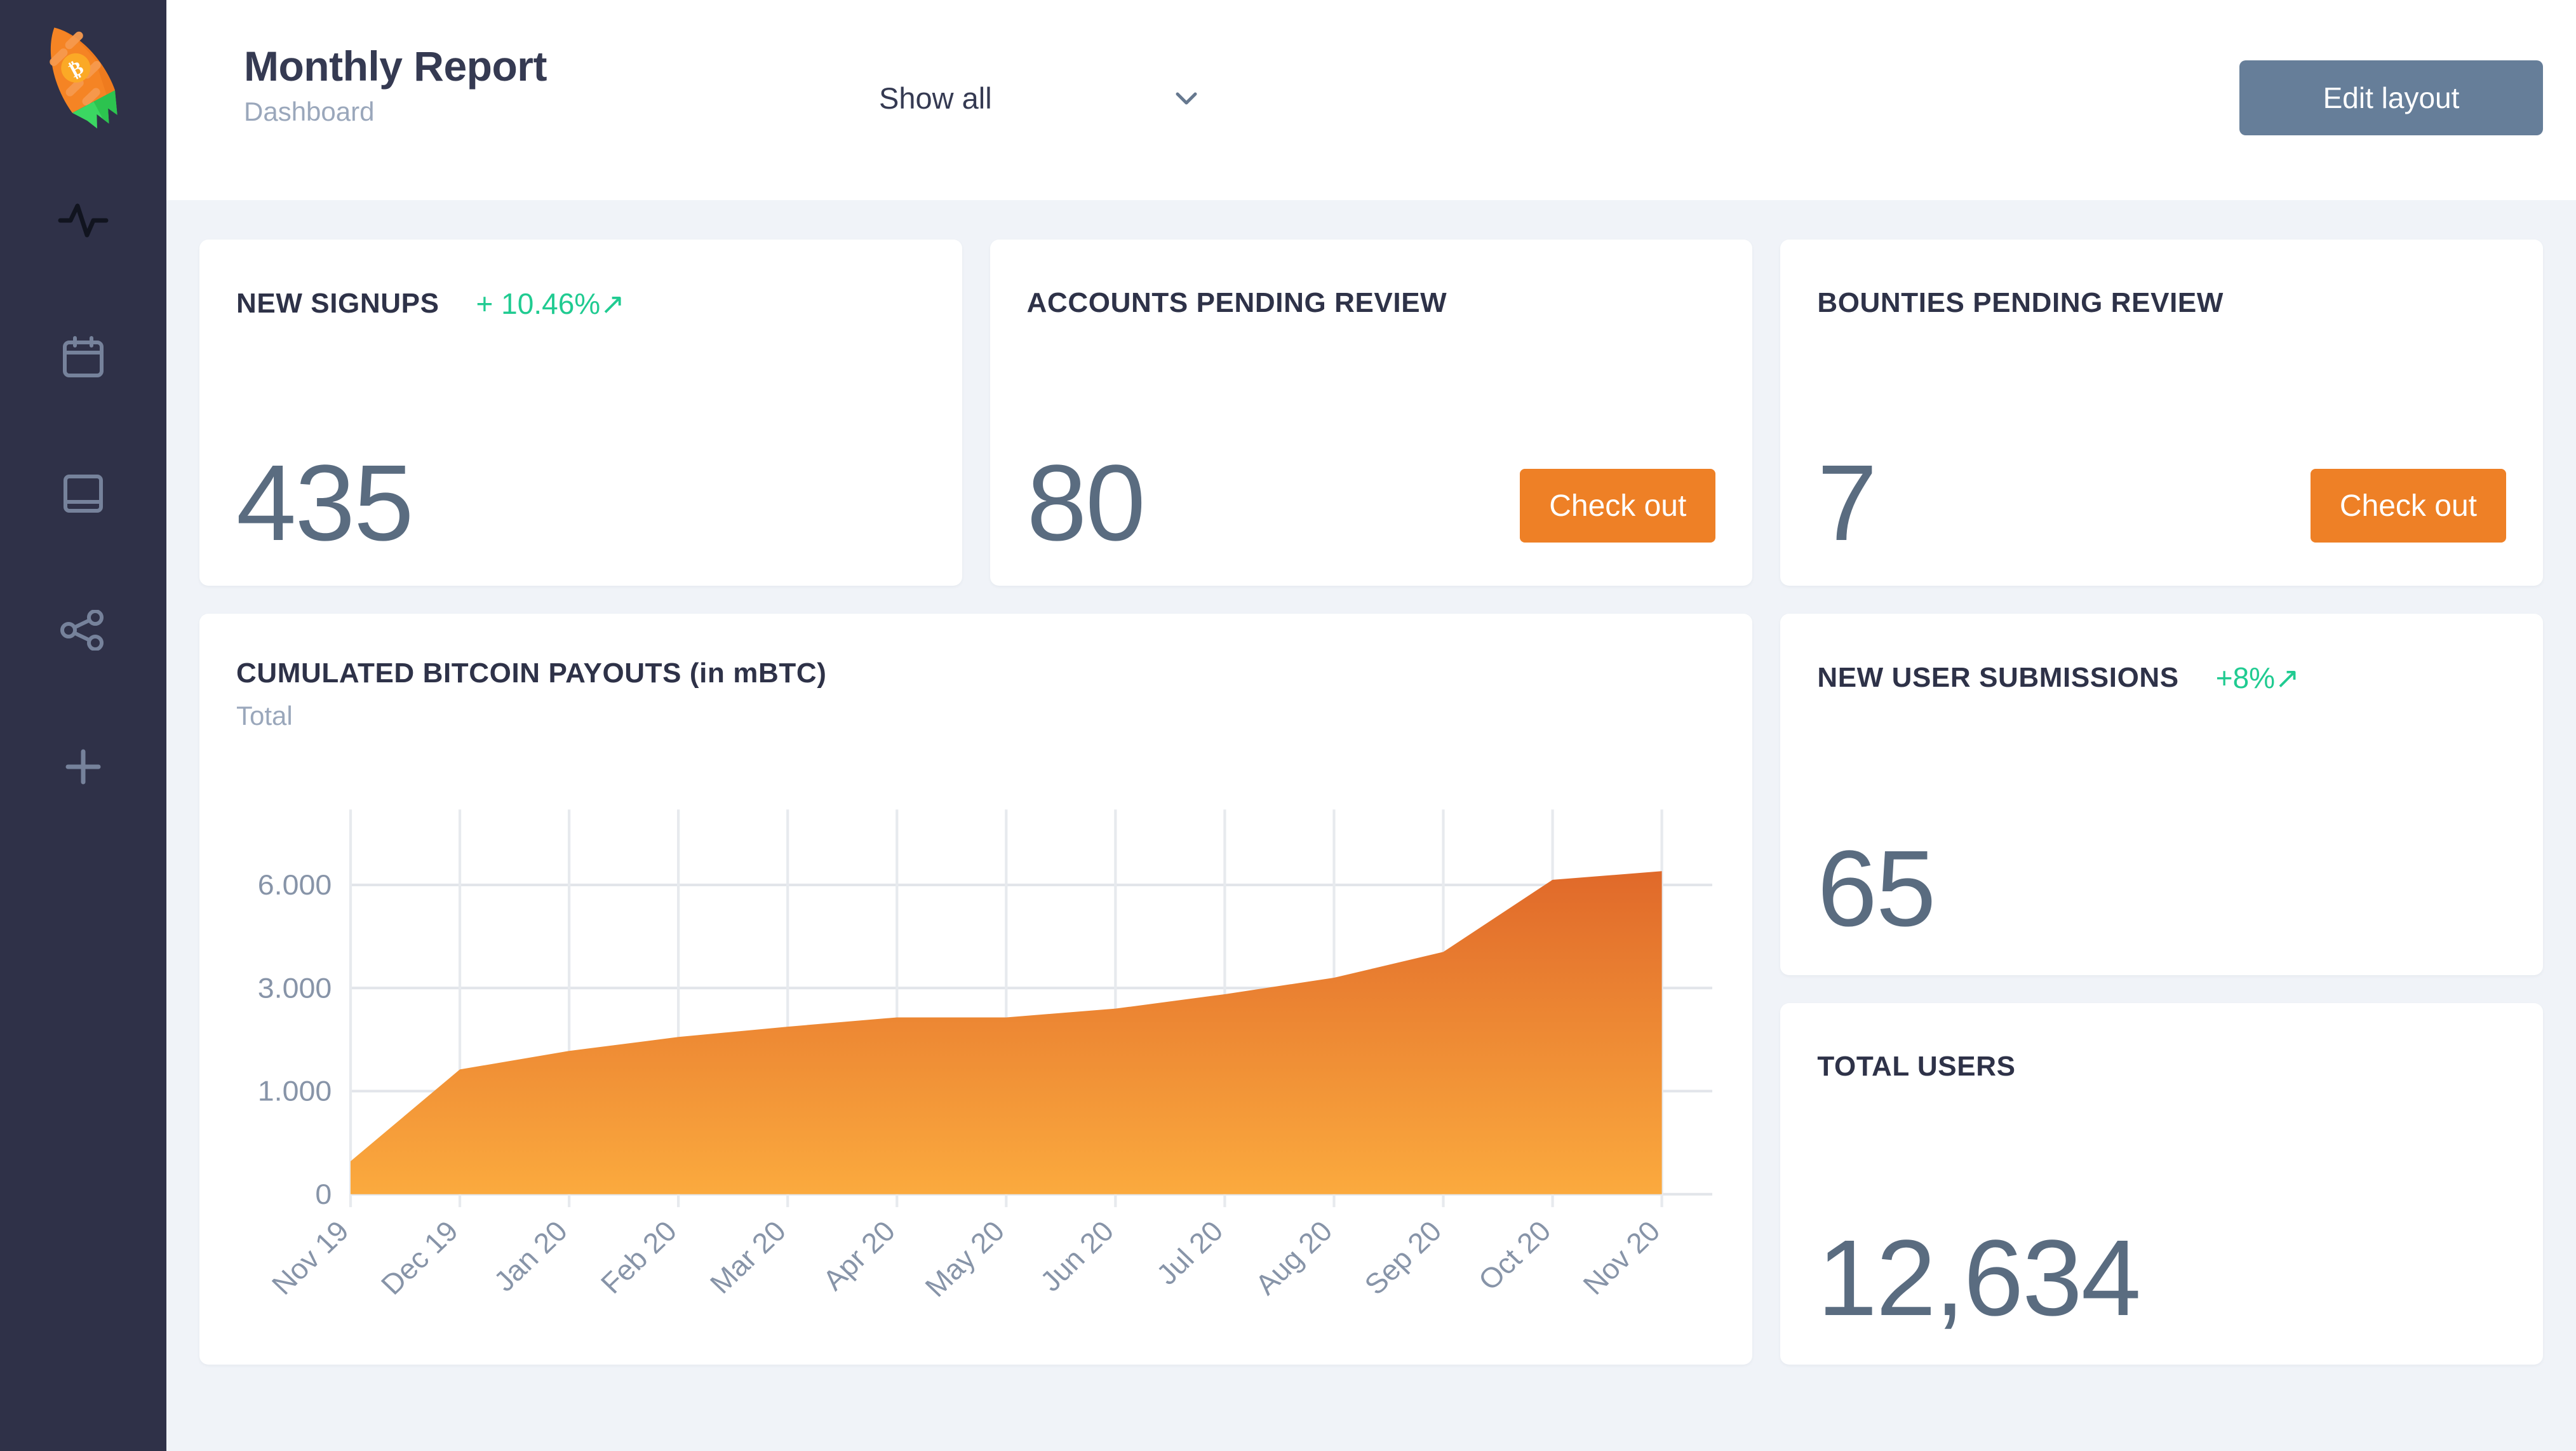 The height and width of the screenshot is (1451, 2576). Describe the element at coordinates (2161, 1278) in the screenshot. I see `card-footer: 12,634` at that location.